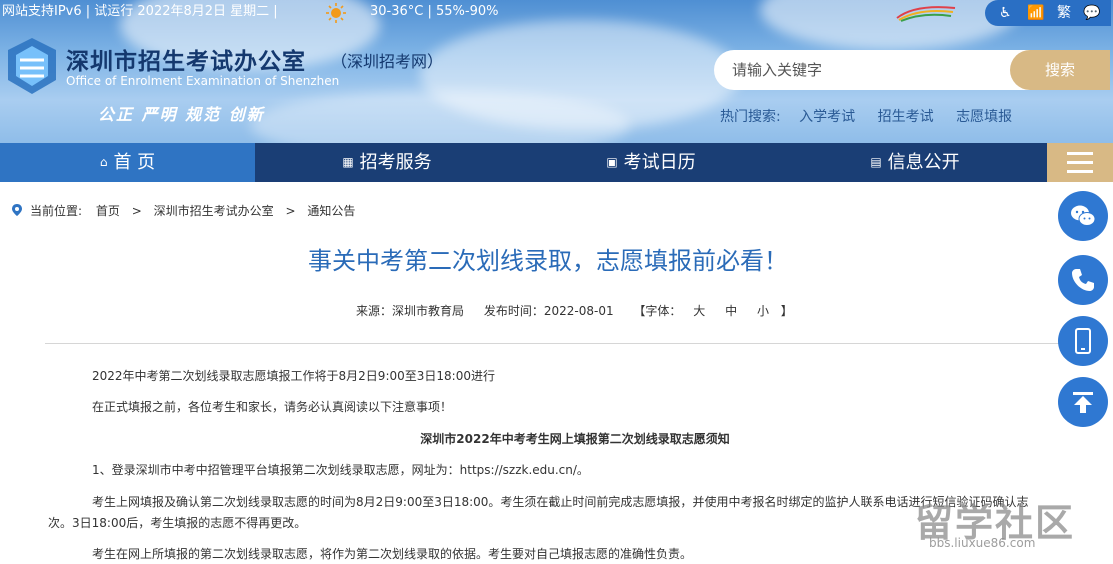 This screenshot has height=564, width=1113. What do you see at coordinates (17, 210) in the screenshot?
I see `location-pin-icon` at bounding box center [17, 210].